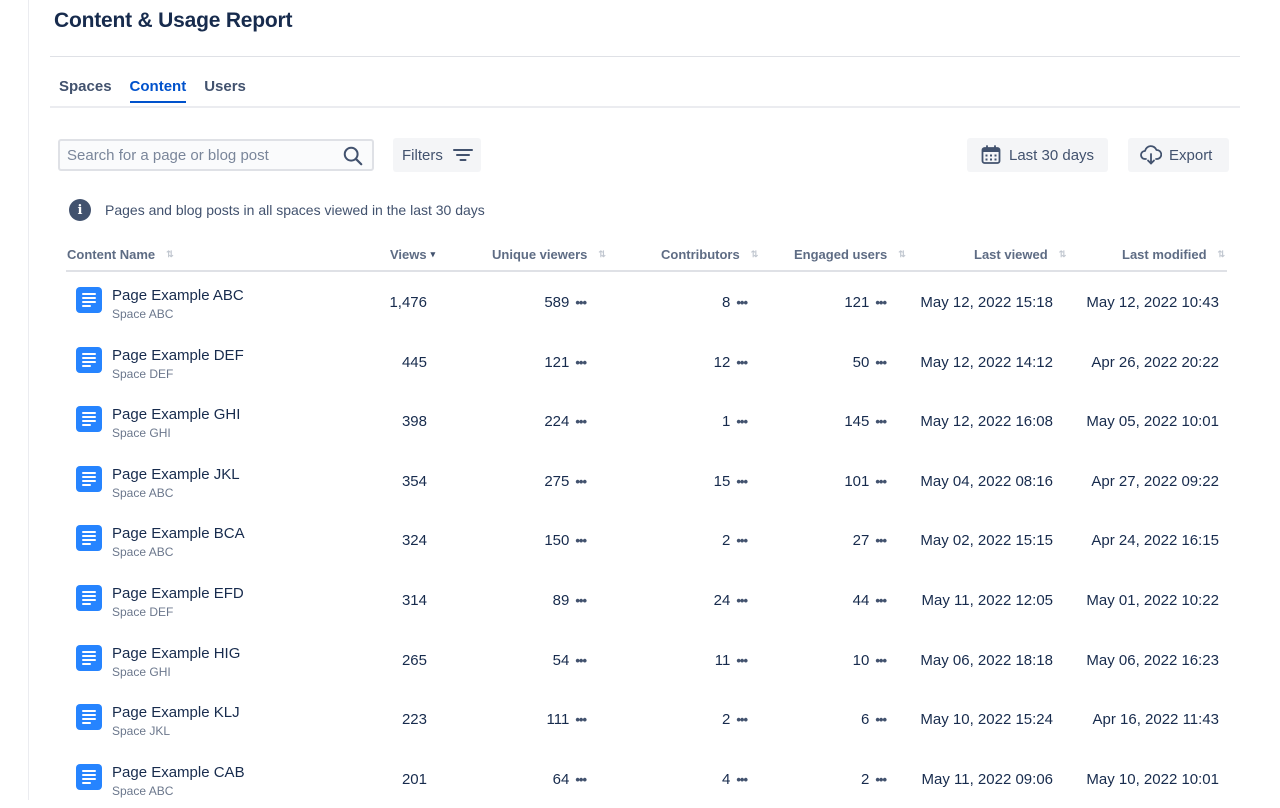  What do you see at coordinates (178, 355) in the screenshot?
I see `content-name-link: Page Example DEF` at bounding box center [178, 355].